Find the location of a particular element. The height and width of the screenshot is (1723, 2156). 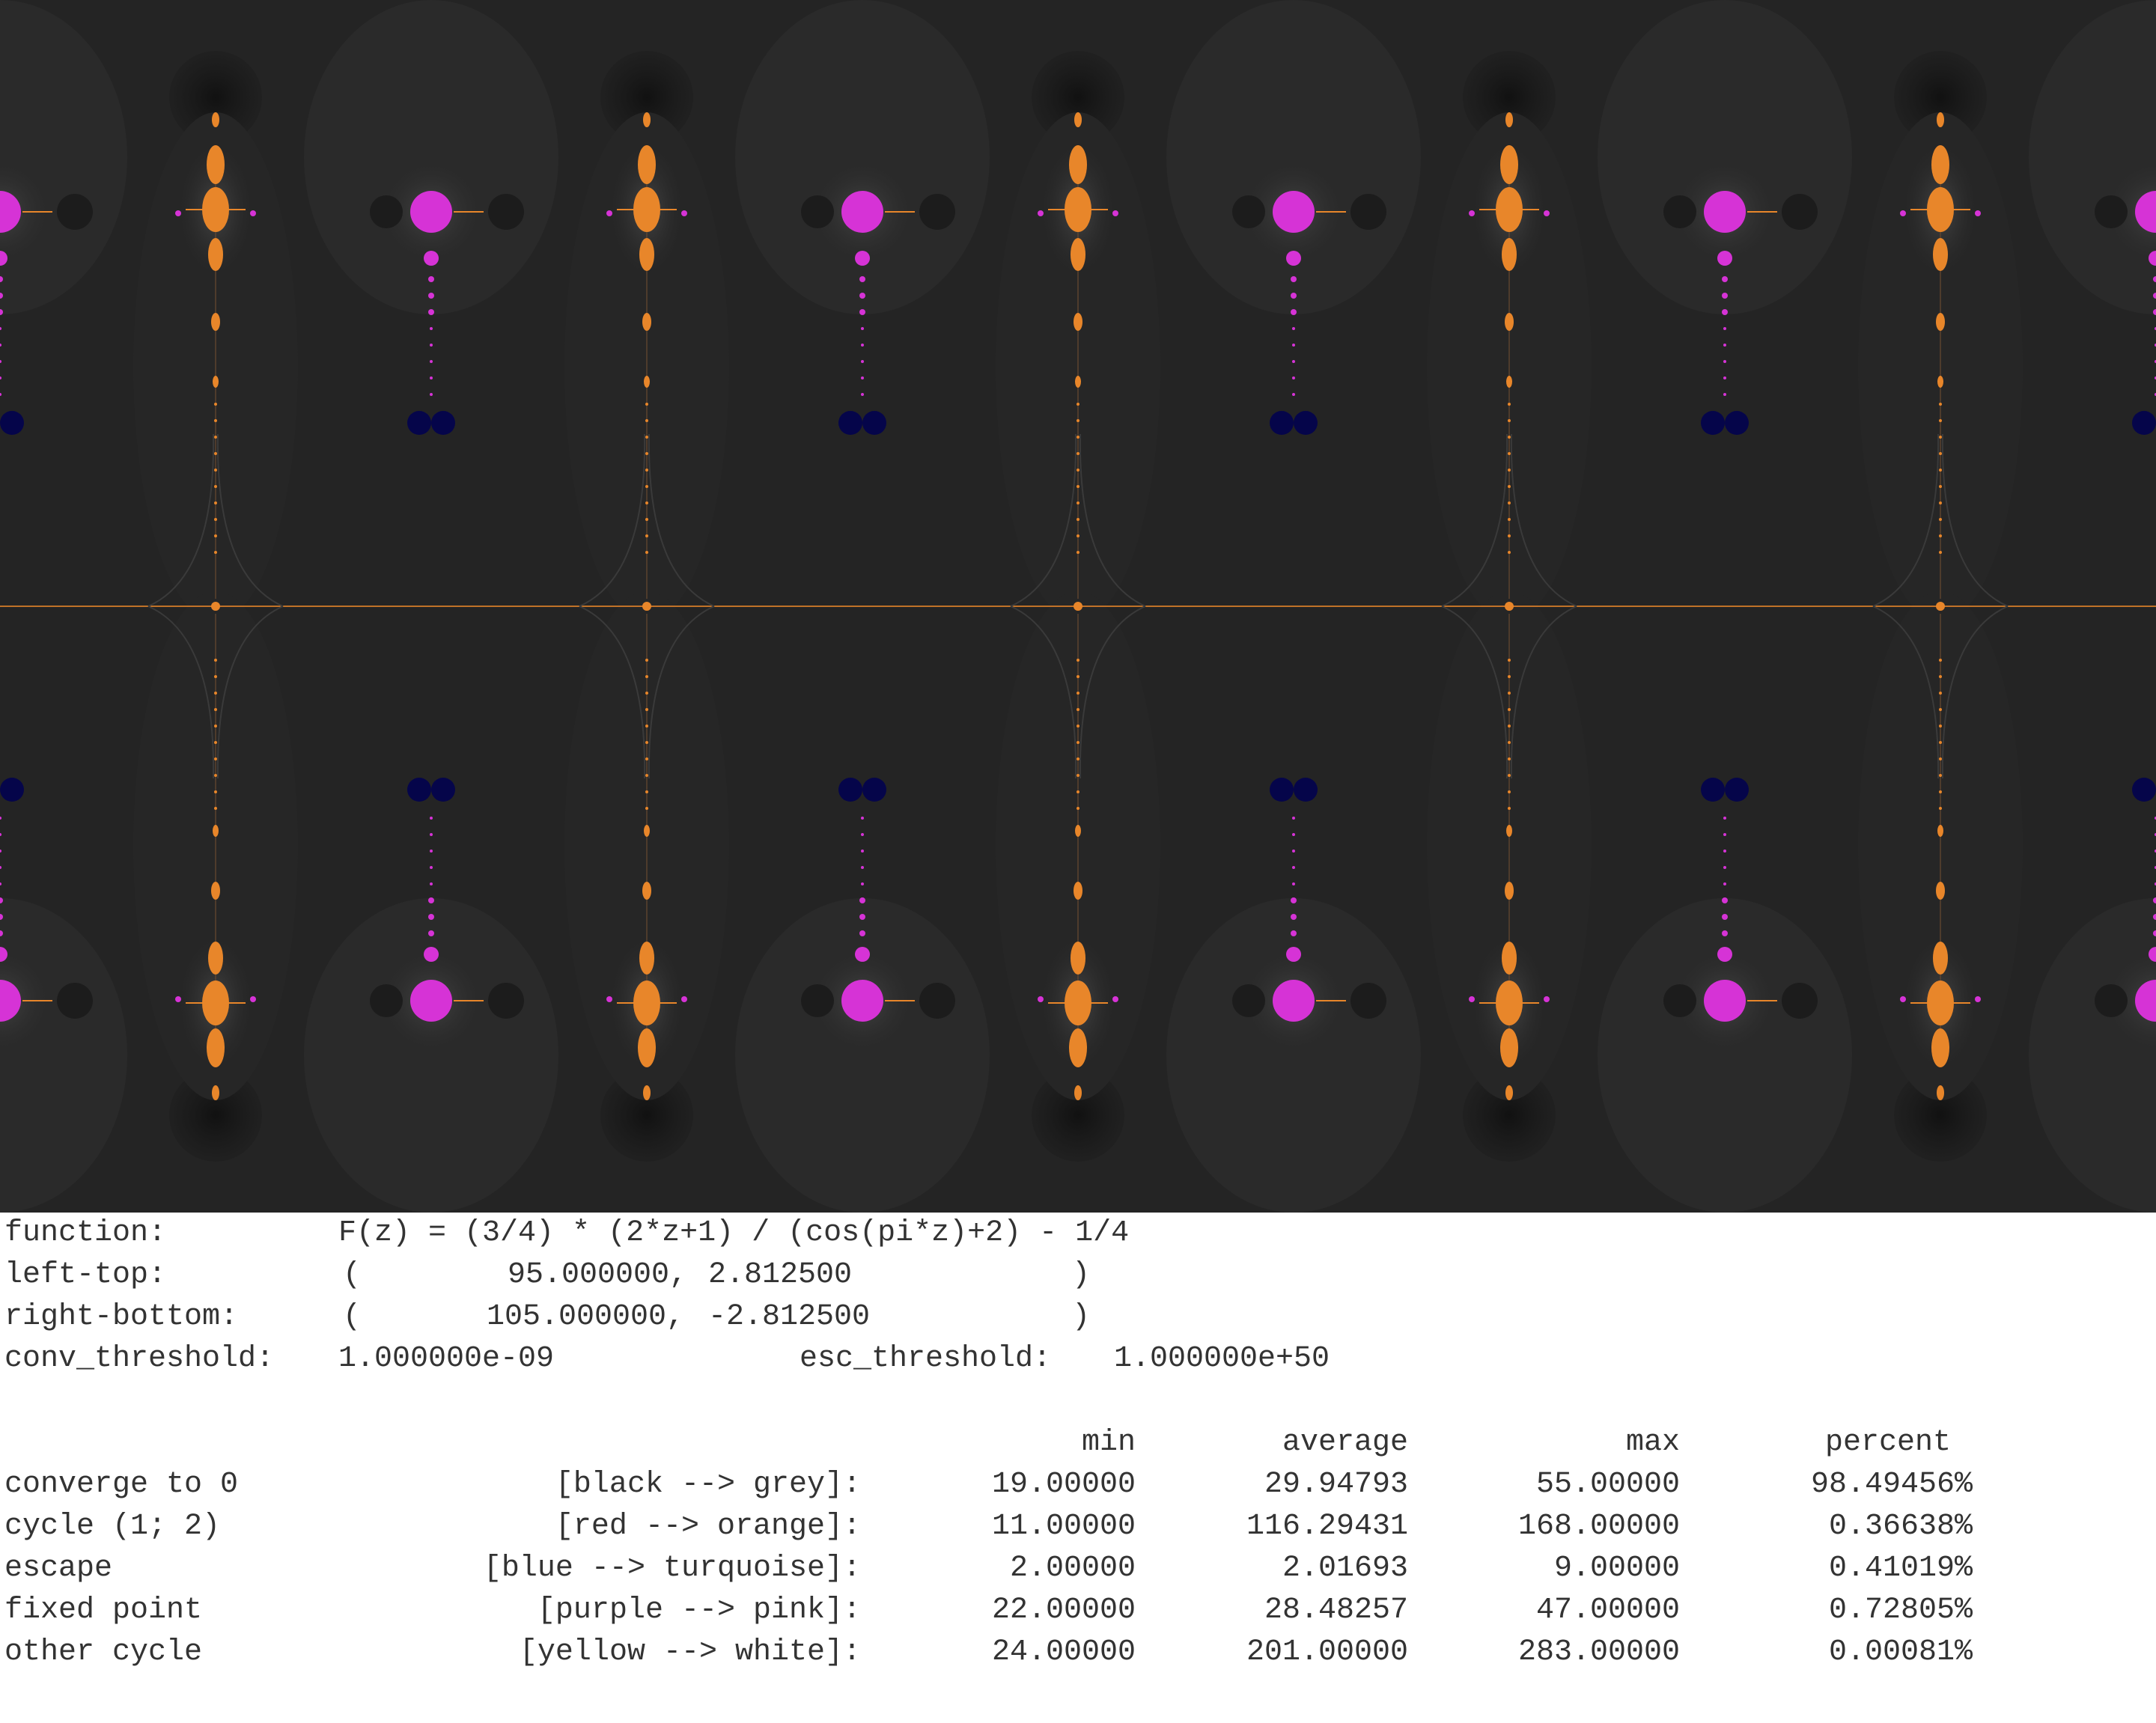

stat-row-min: 11.00000 is located at coordinates (1063, 1527).